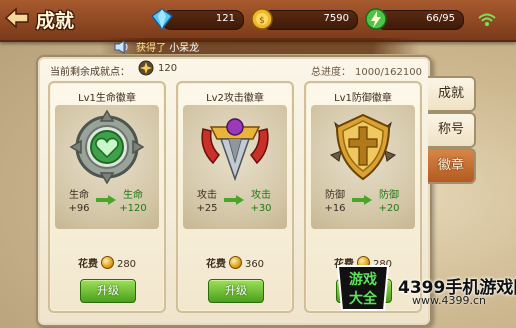  Describe the element at coordinates (335, 195) in the screenshot. I see `stat-name: 防御` at that location.